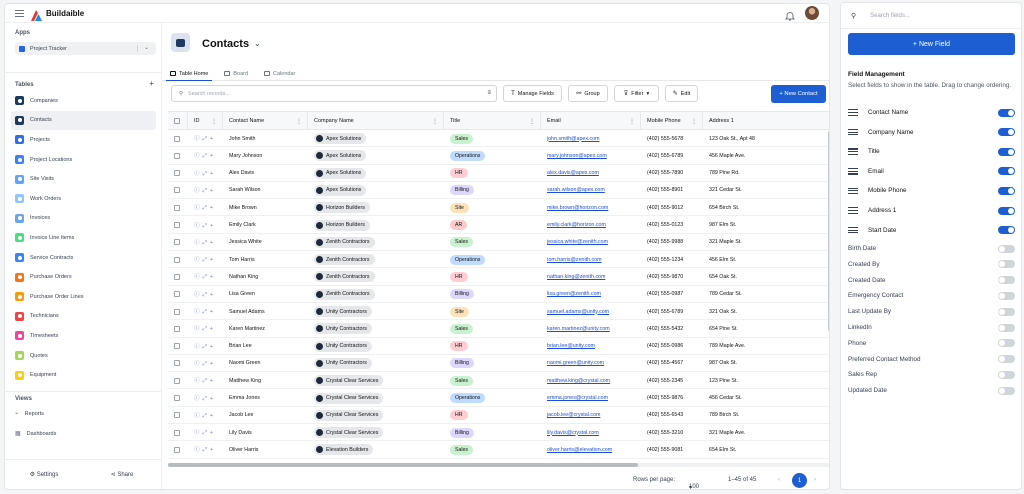 This screenshot has height=494, width=1024. What do you see at coordinates (349, 398) in the screenshot?
I see `company-chip: Crystal Clear Services` at bounding box center [349, 398].